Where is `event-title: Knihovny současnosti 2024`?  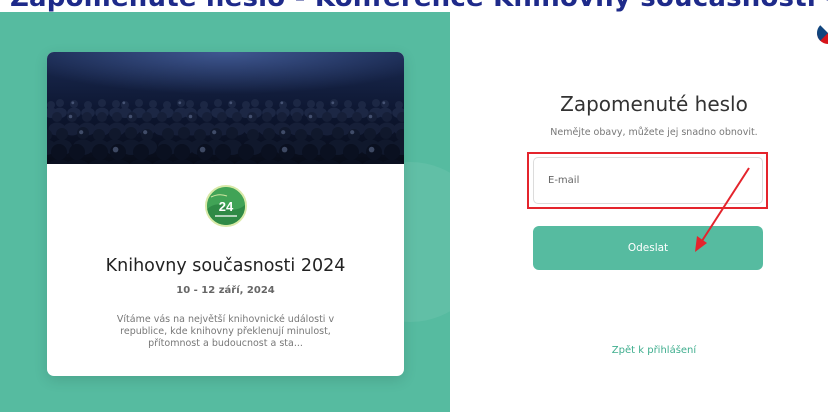
event-title: Knihovny současnosti 2024 is located at coordinates (225, 266).